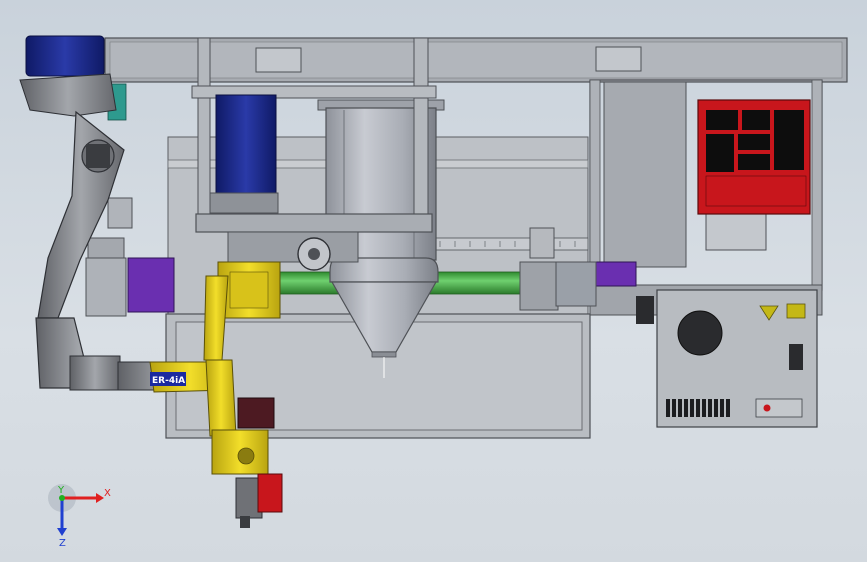  I want to click on coordinate-triad: X Y Z, so click(79, 516).